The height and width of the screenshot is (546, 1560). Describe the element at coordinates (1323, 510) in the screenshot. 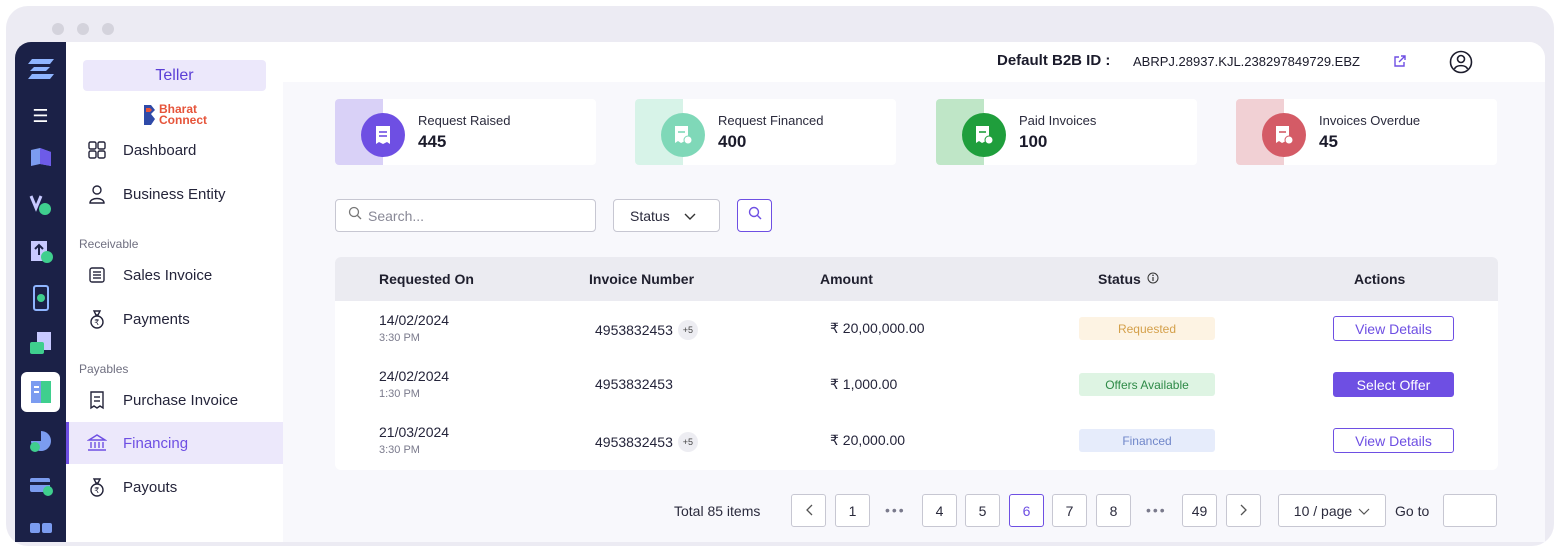

I see `page-size-label: 10 / page` at that location.